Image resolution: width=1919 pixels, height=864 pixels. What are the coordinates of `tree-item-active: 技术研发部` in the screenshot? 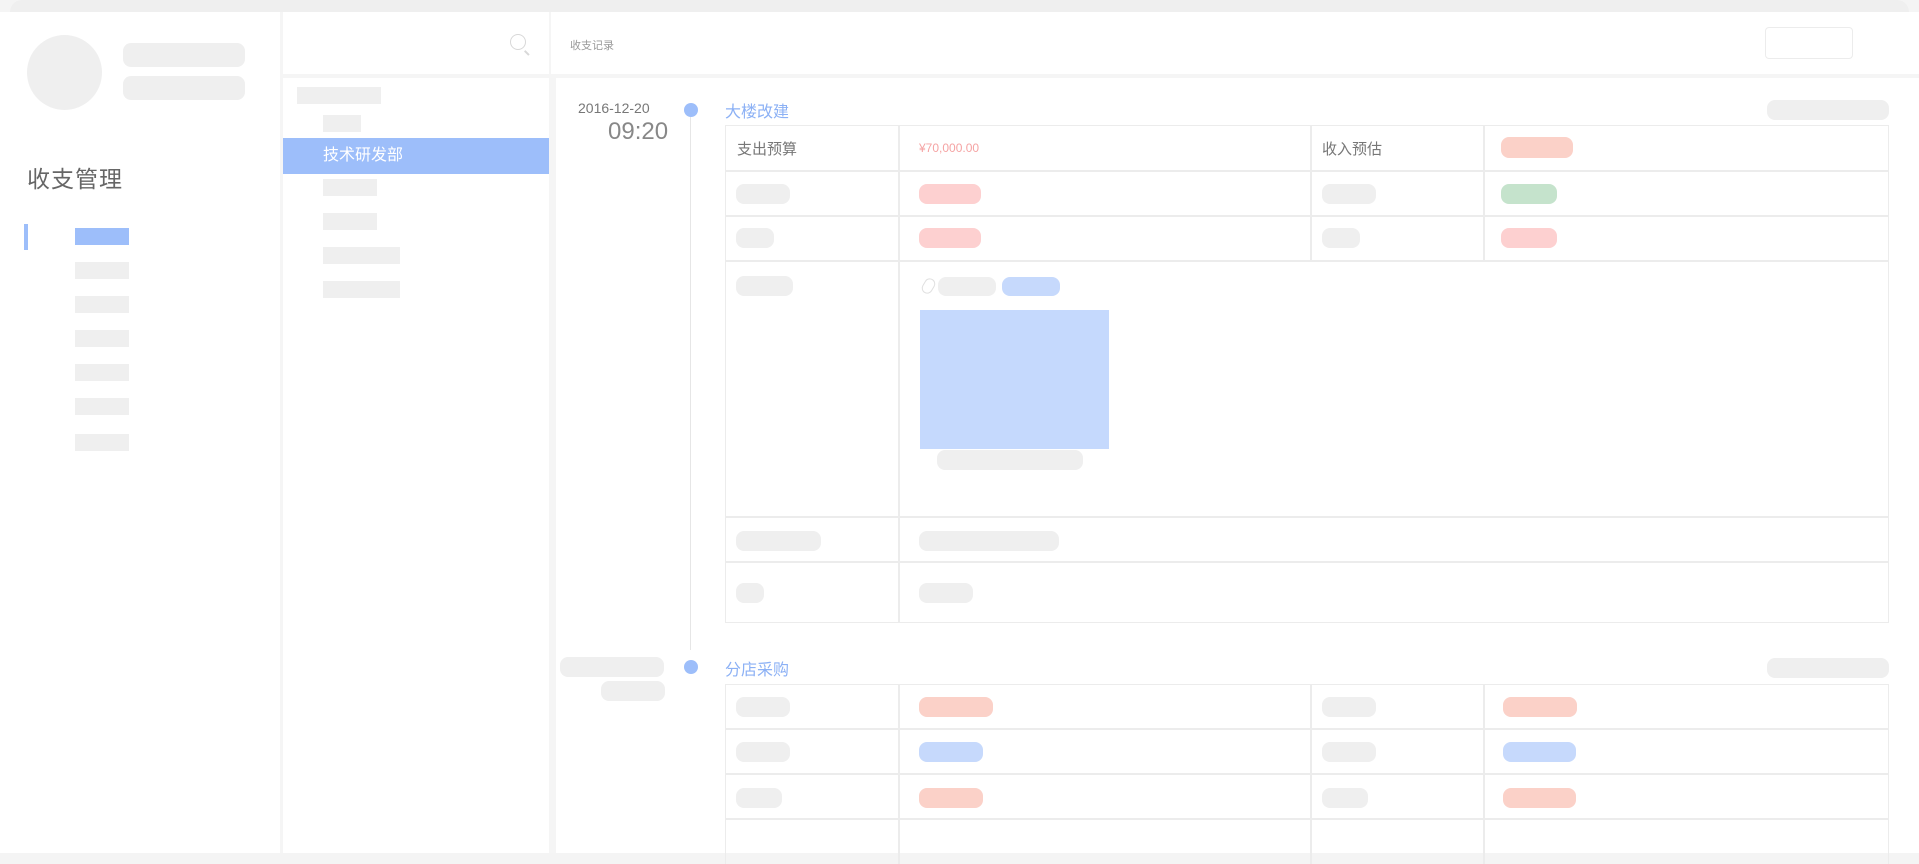 It's located at (416, 156).